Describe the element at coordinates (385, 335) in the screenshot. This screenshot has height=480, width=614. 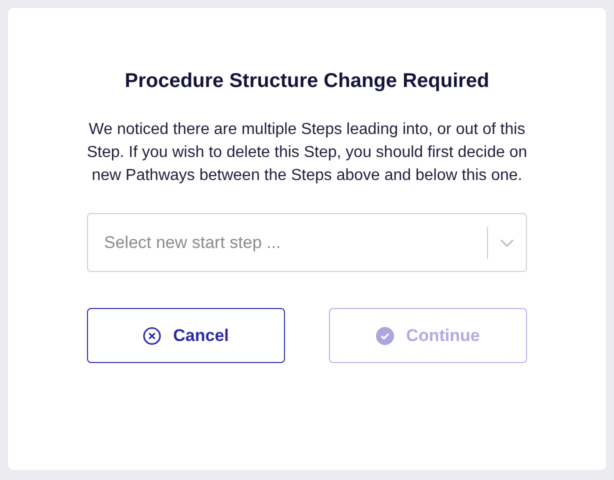
I see `check-circle-icon` at that location.